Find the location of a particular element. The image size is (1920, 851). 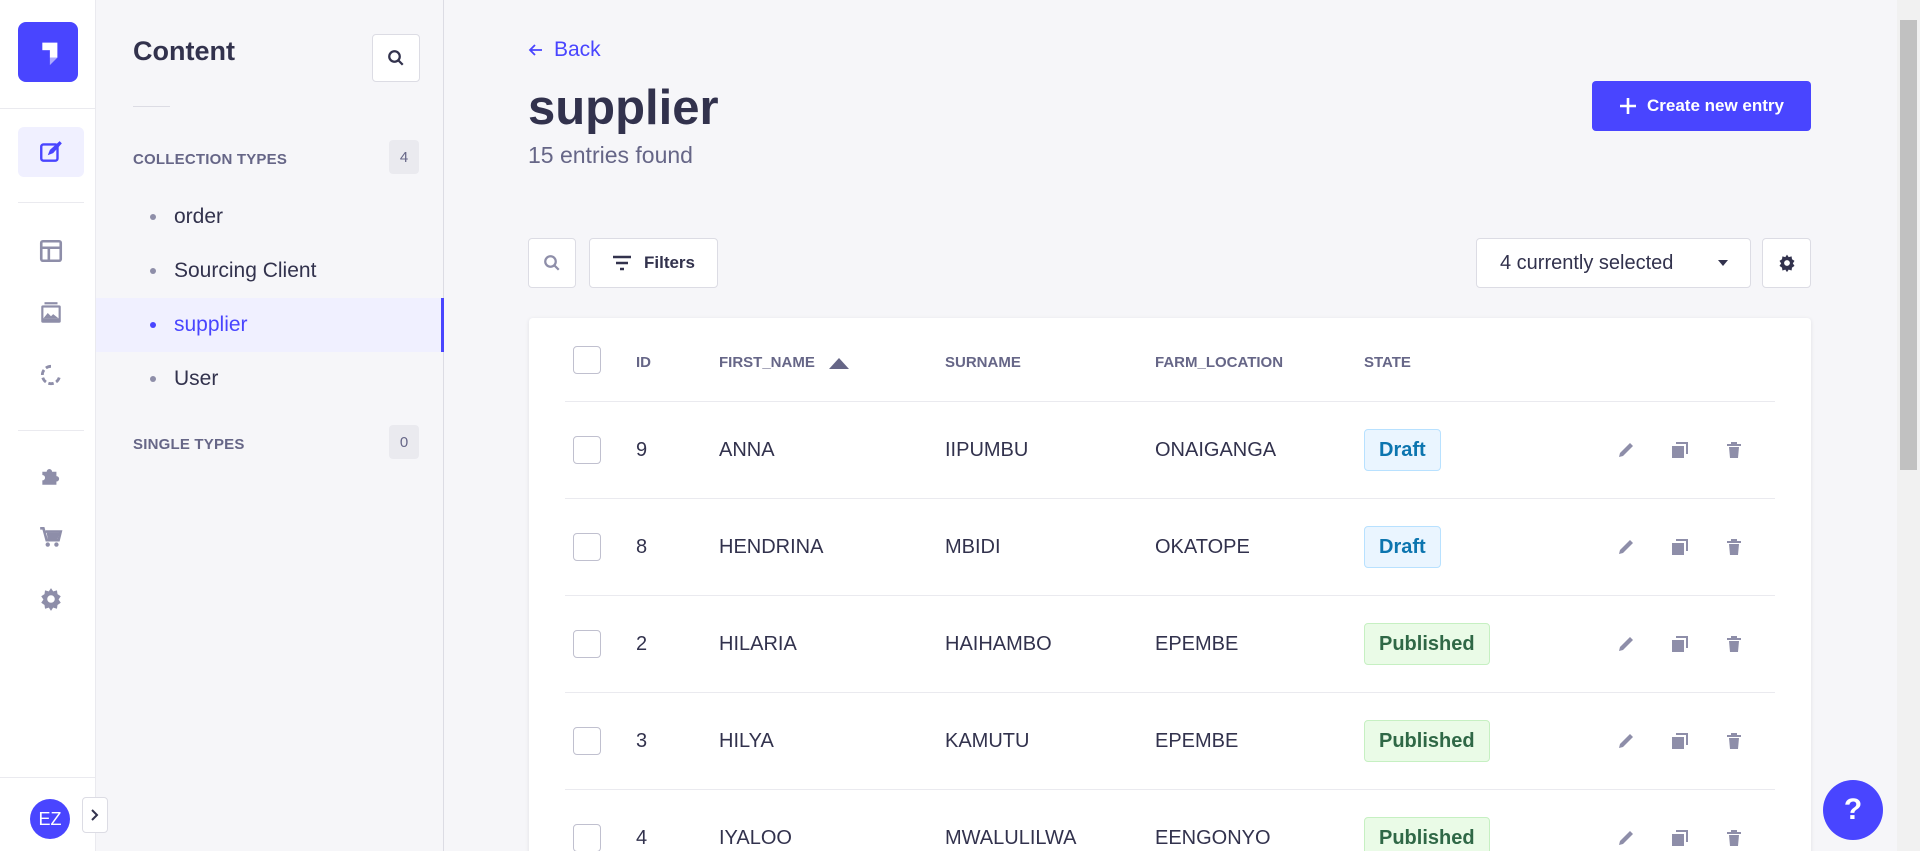

user-avatar: EZ is located at coordinates (50, 819).